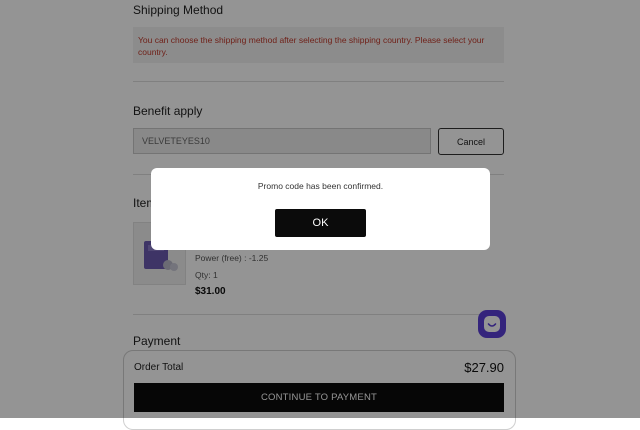 This screenshot has height=430, width=640. I want to click on dialog-message: Promo code has been confirmed., so click(320, 186).